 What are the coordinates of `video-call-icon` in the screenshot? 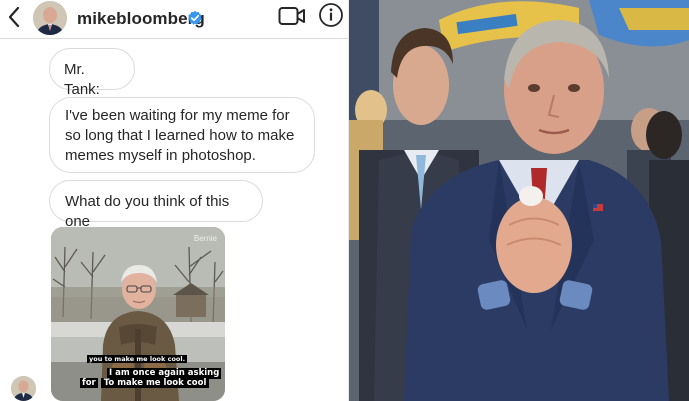 It's located at (291, 16).